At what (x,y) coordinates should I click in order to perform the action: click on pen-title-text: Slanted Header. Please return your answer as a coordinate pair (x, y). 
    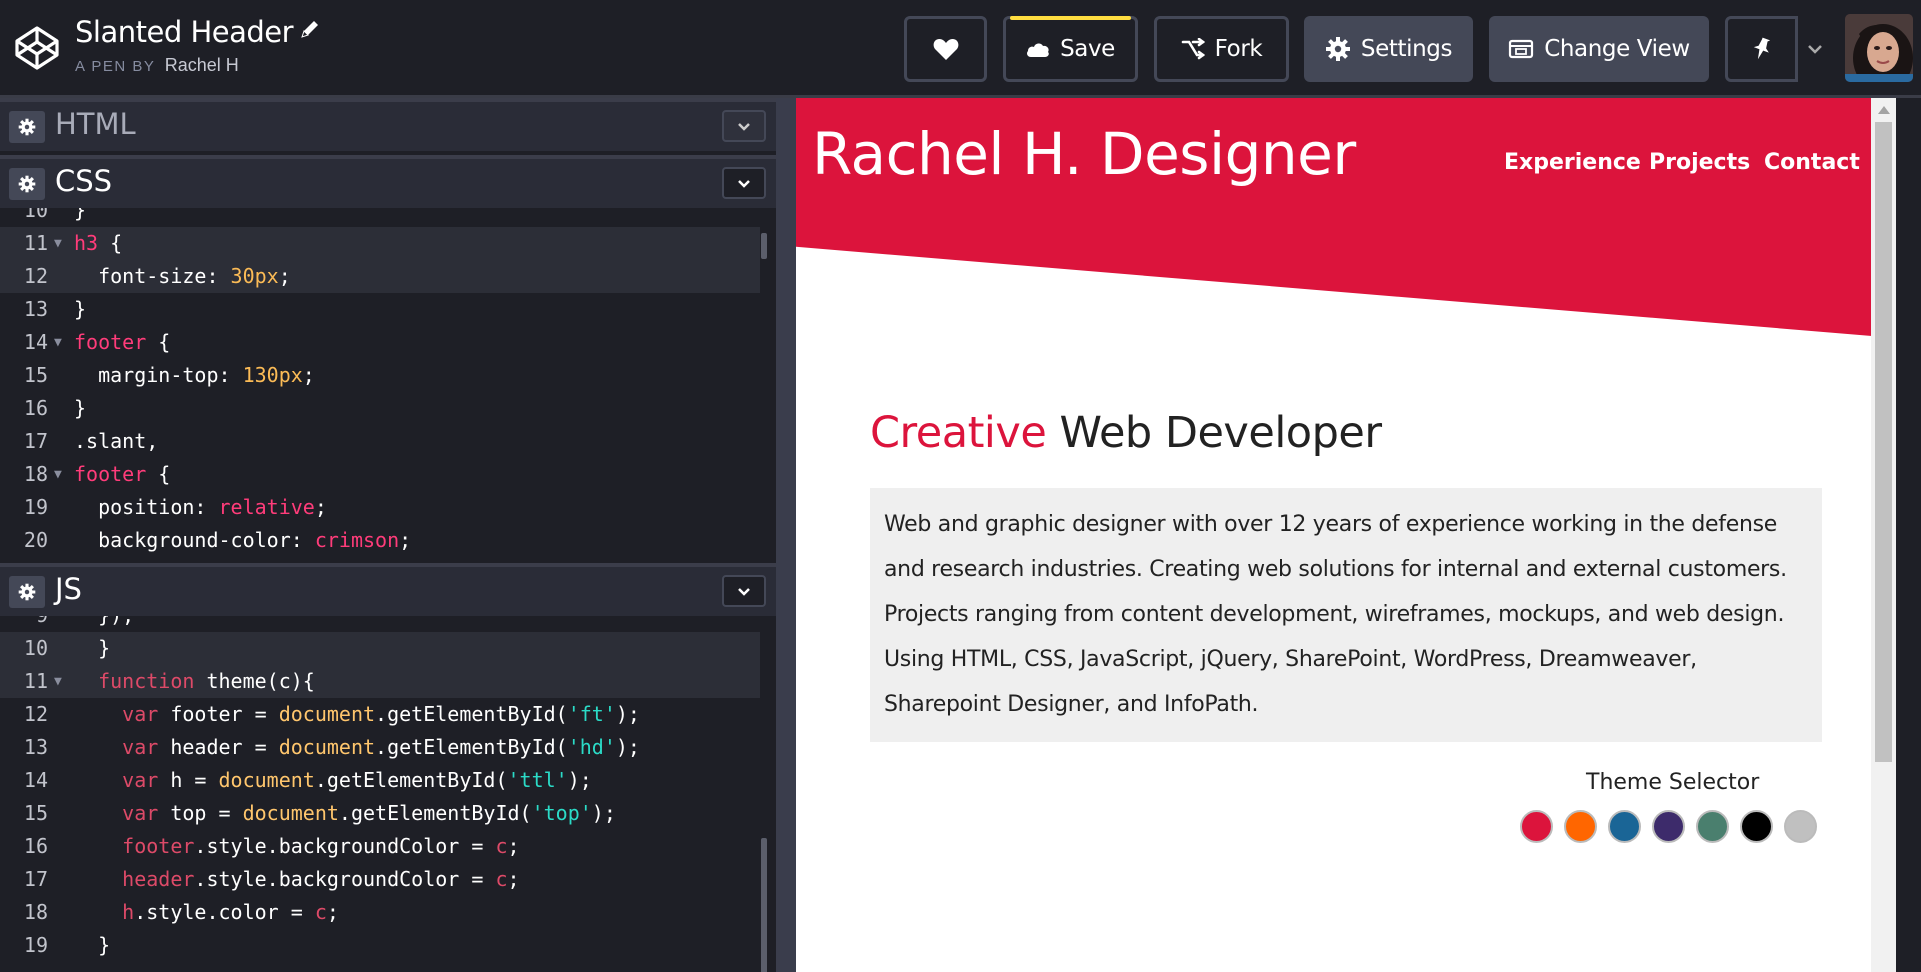
    Looking at the image, I should click on (184, 32).